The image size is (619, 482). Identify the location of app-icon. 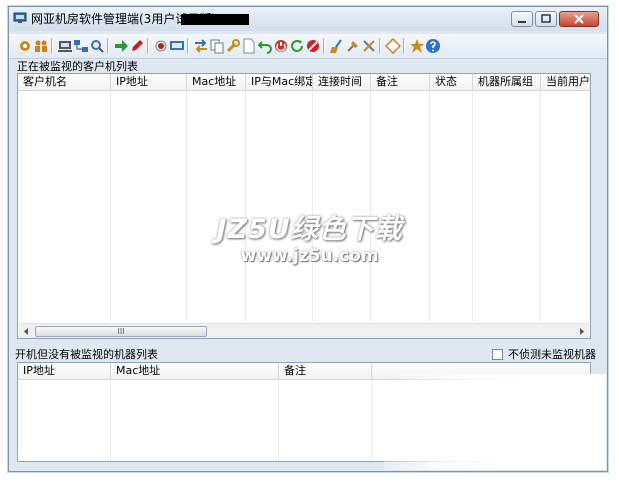
(20, 17).